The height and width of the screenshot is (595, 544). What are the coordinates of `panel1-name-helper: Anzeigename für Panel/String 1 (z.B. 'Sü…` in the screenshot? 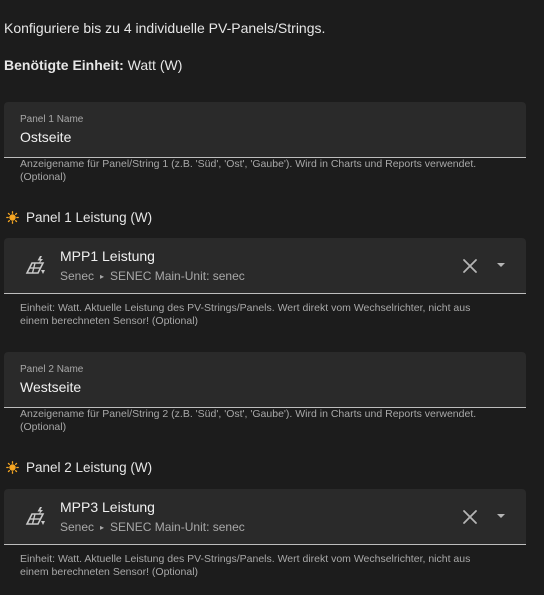 It's located at (270, 171).